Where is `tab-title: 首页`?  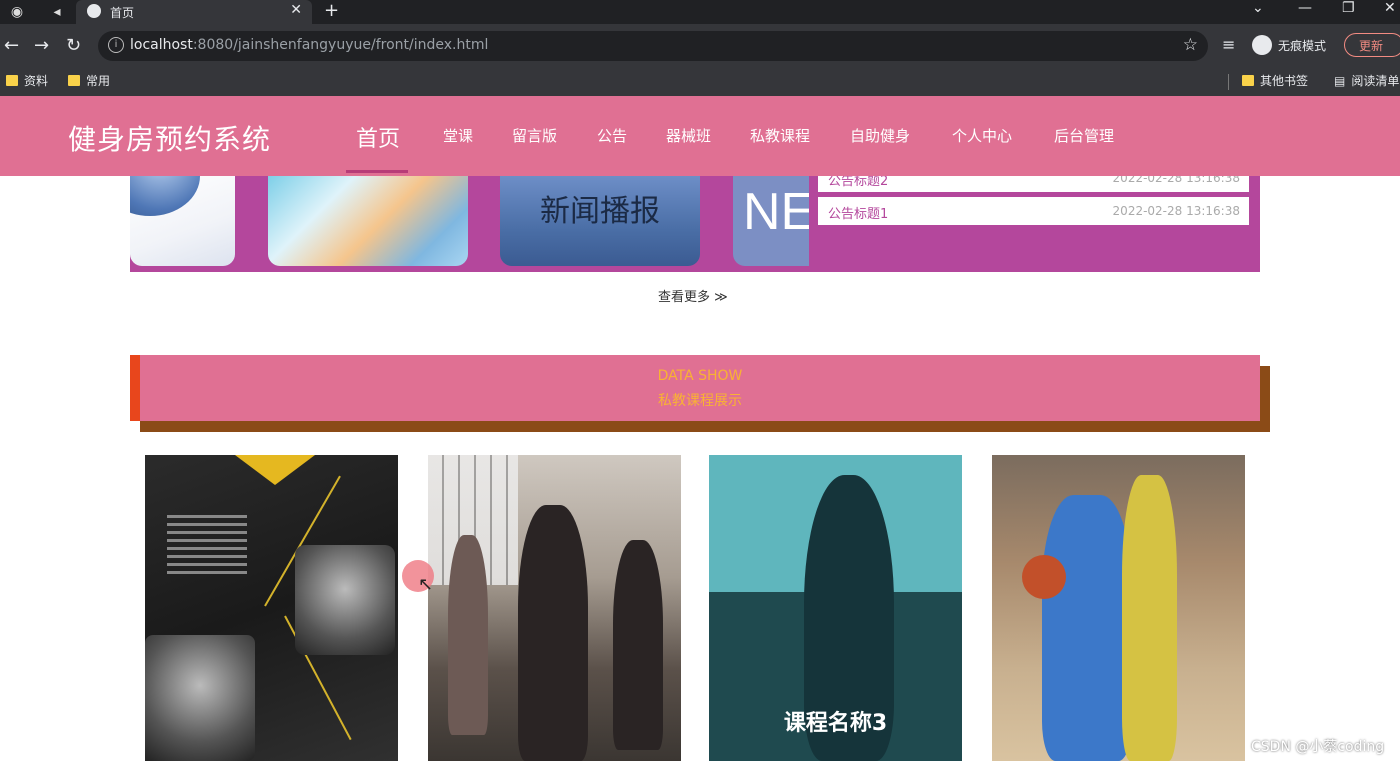 tab-title: 首页 is located at coordinates (122, 13).